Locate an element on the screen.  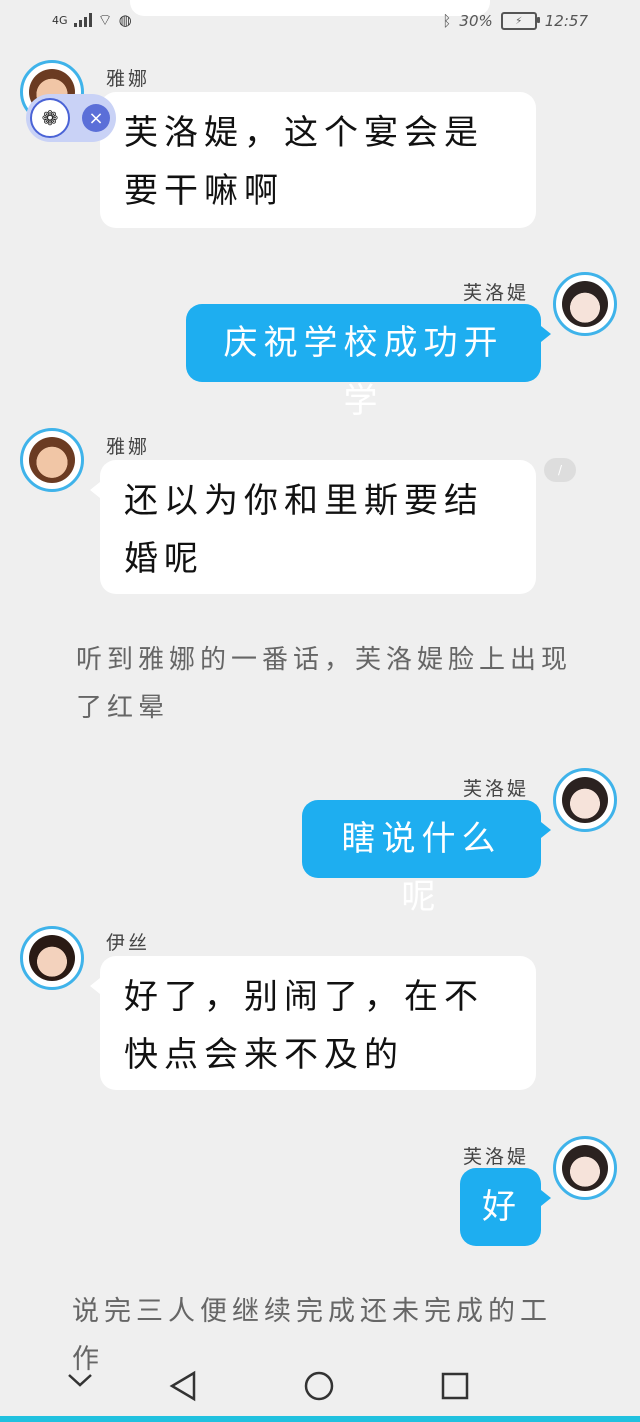
navigation-bar is located at coordinates (320, 1387).